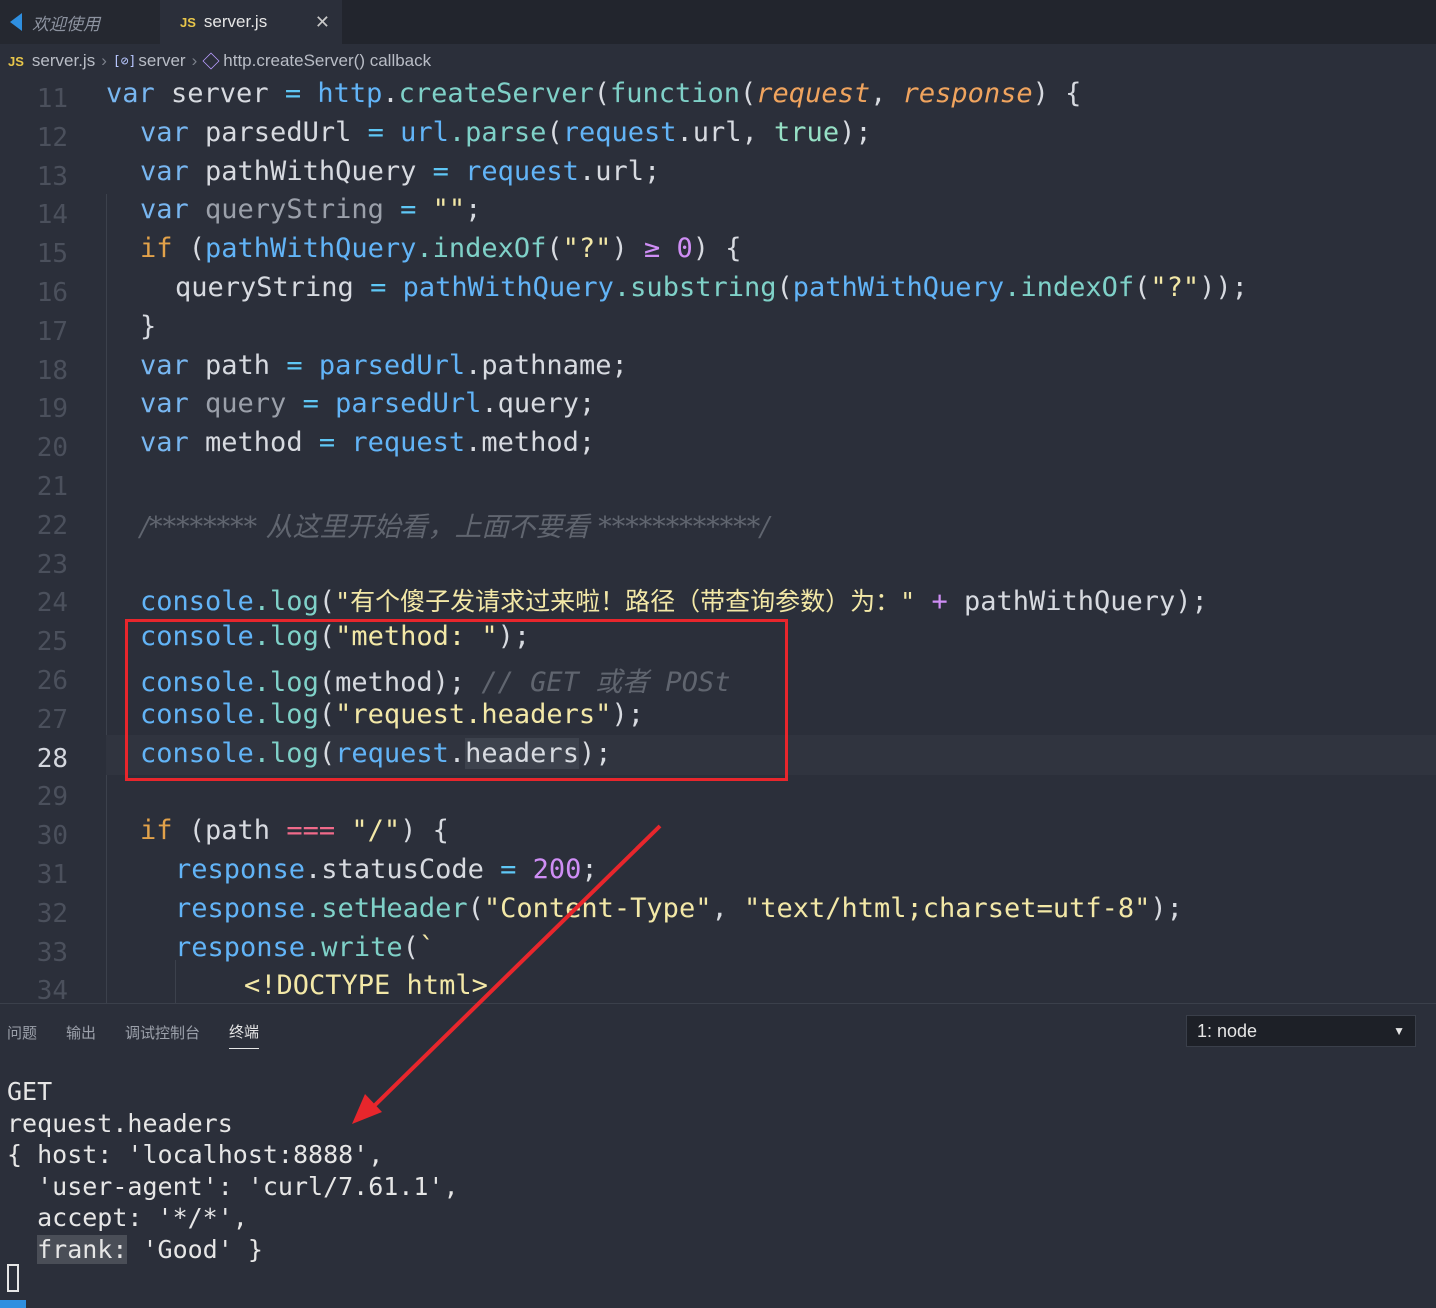 The image size is (1436, 1308). I want to click on code-line-20: var method = request.method;, so click(367, 442).